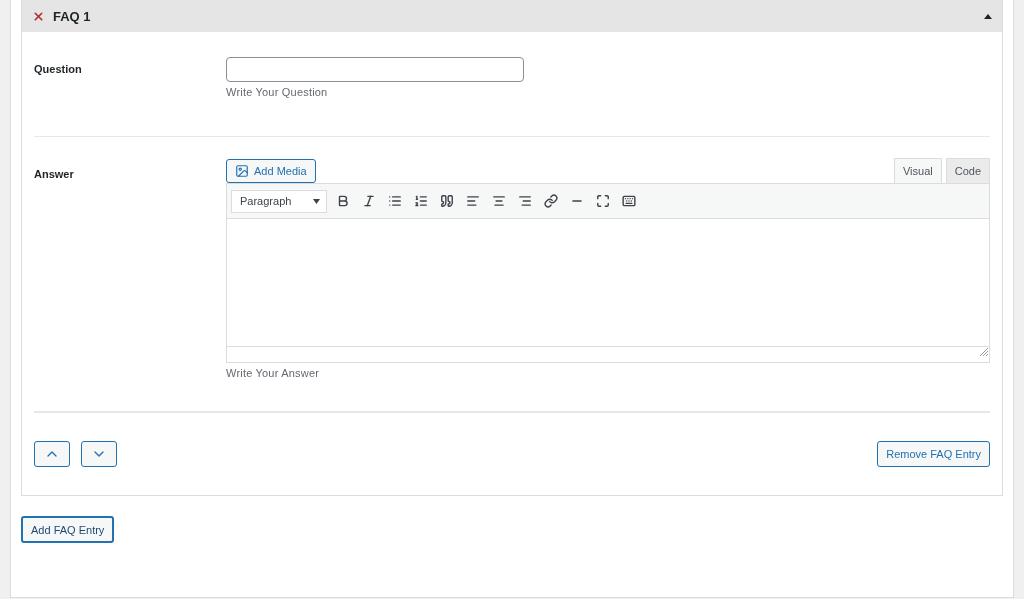 This screenshot has width=1024, height=599. Describe the element at coordinates (277, 92) in the screenshot. I see `field-hint: Write Your Question` at that location.